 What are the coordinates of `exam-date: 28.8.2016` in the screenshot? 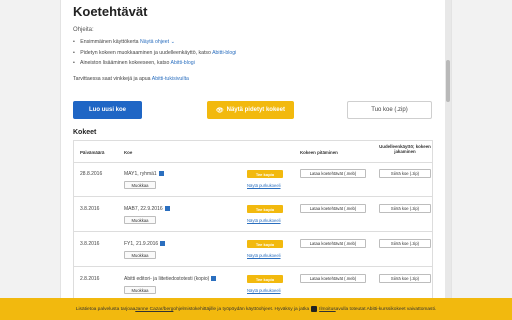 It's located at (91, 174).